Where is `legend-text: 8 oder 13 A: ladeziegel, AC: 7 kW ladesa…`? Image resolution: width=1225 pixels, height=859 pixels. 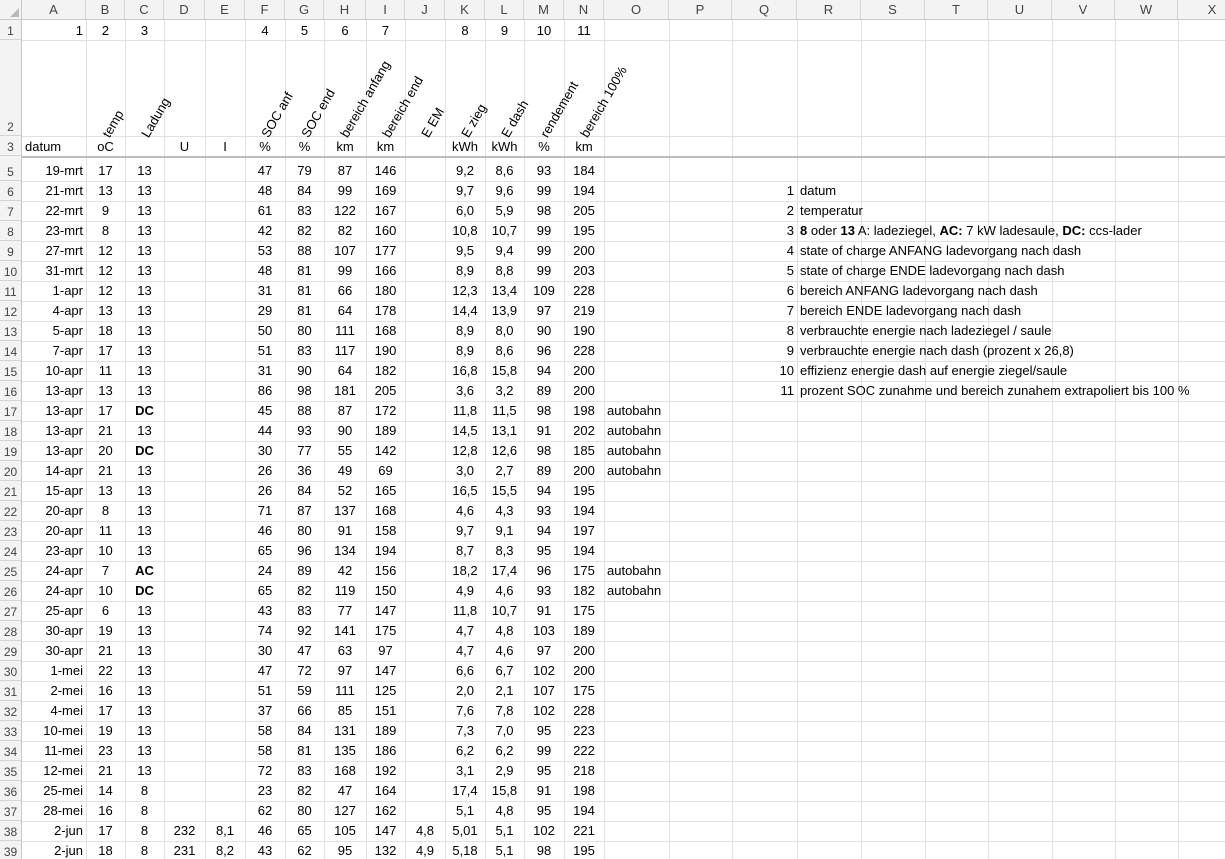 legend-text: 8 oder 13 A: ladeziegel, AC: 7 kW ladesa… is located at coordinates (971, 231).